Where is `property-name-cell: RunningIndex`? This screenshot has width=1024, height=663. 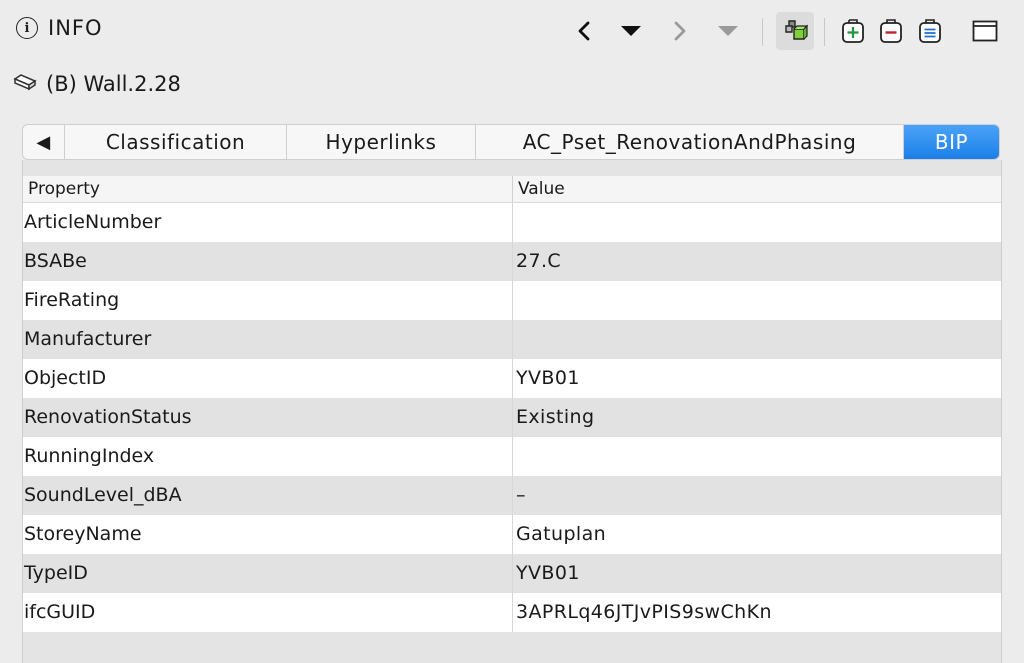 property-name-cell: RunningIndex is located at coordinates (268, 456).